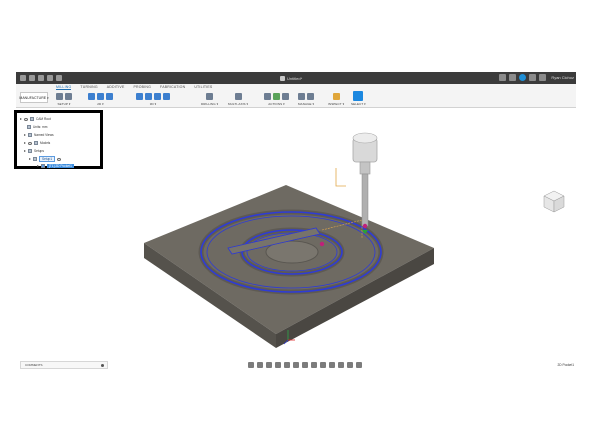 Image resolution: width=592 pixels, height=444 pixels. Describe the element at coordinates (59, 78) in the screenshot. I see `redo-icon` at that location.